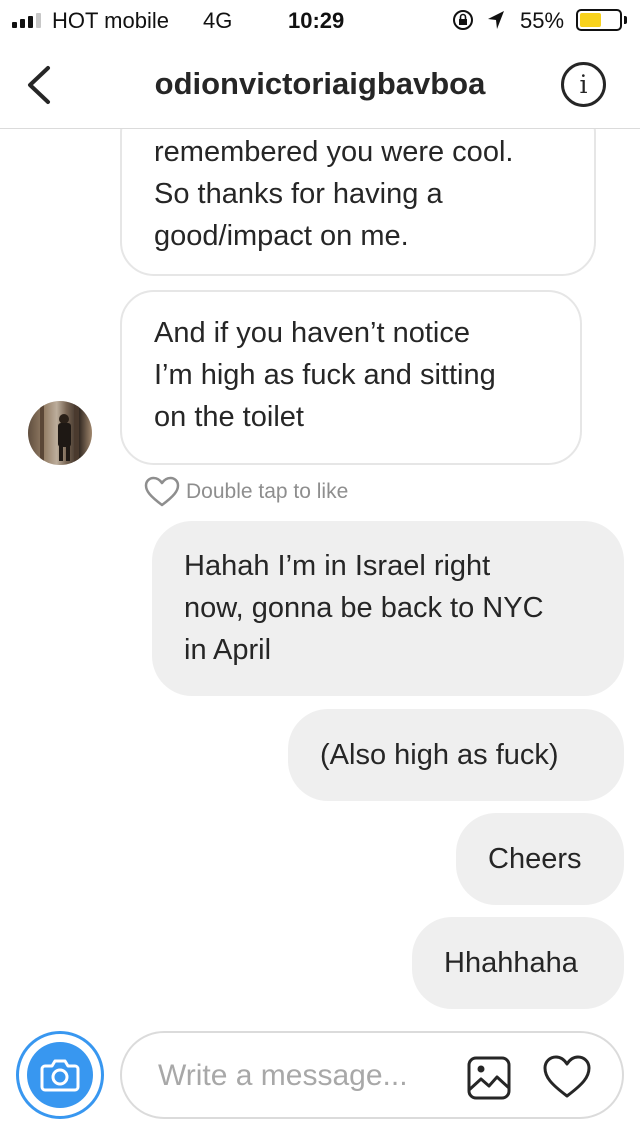 The width and height of the screenshot is (640, 1136). Describe the element at coordinates (535, 859) in the screenshot. I see `message-line: Cheers` at that location.